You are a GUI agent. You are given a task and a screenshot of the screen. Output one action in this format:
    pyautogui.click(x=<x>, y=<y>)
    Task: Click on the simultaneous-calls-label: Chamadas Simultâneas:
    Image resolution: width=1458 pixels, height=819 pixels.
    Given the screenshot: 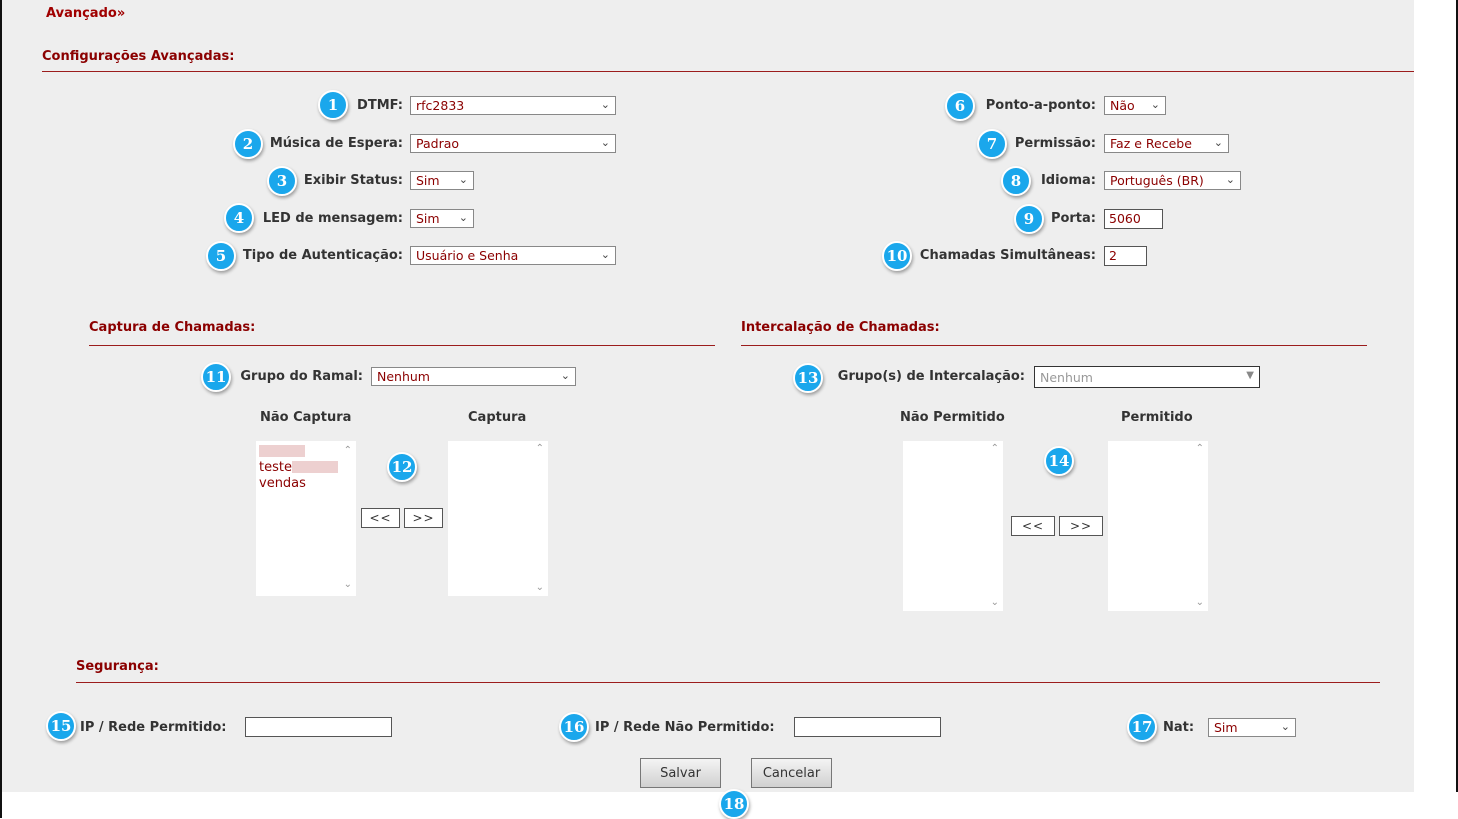 What is the action you would take?
    pyautogui.click(x=1007, y=255)
    